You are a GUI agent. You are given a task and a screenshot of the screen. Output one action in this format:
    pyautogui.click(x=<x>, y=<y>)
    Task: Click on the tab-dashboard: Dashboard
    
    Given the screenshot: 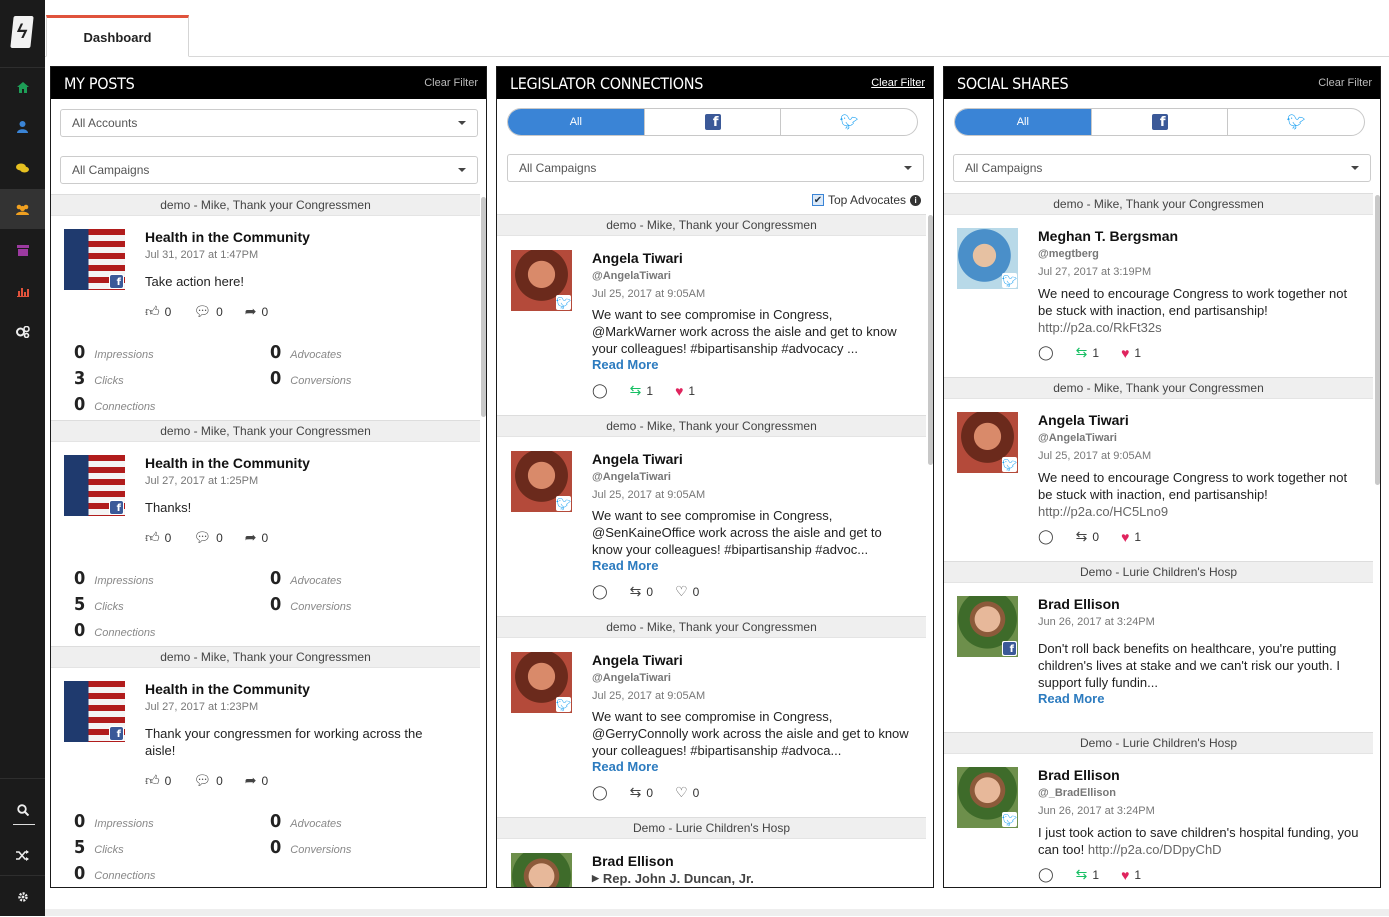 What is the action you would take?
    pyautogui.click(x=117, y=36)
    